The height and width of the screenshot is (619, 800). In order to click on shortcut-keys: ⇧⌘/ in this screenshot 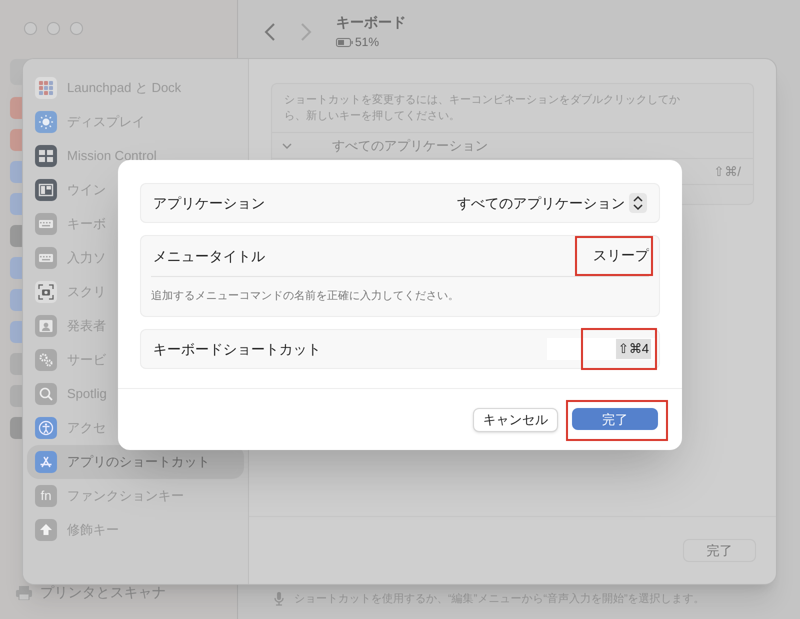, I will do `click(727, 172)`.